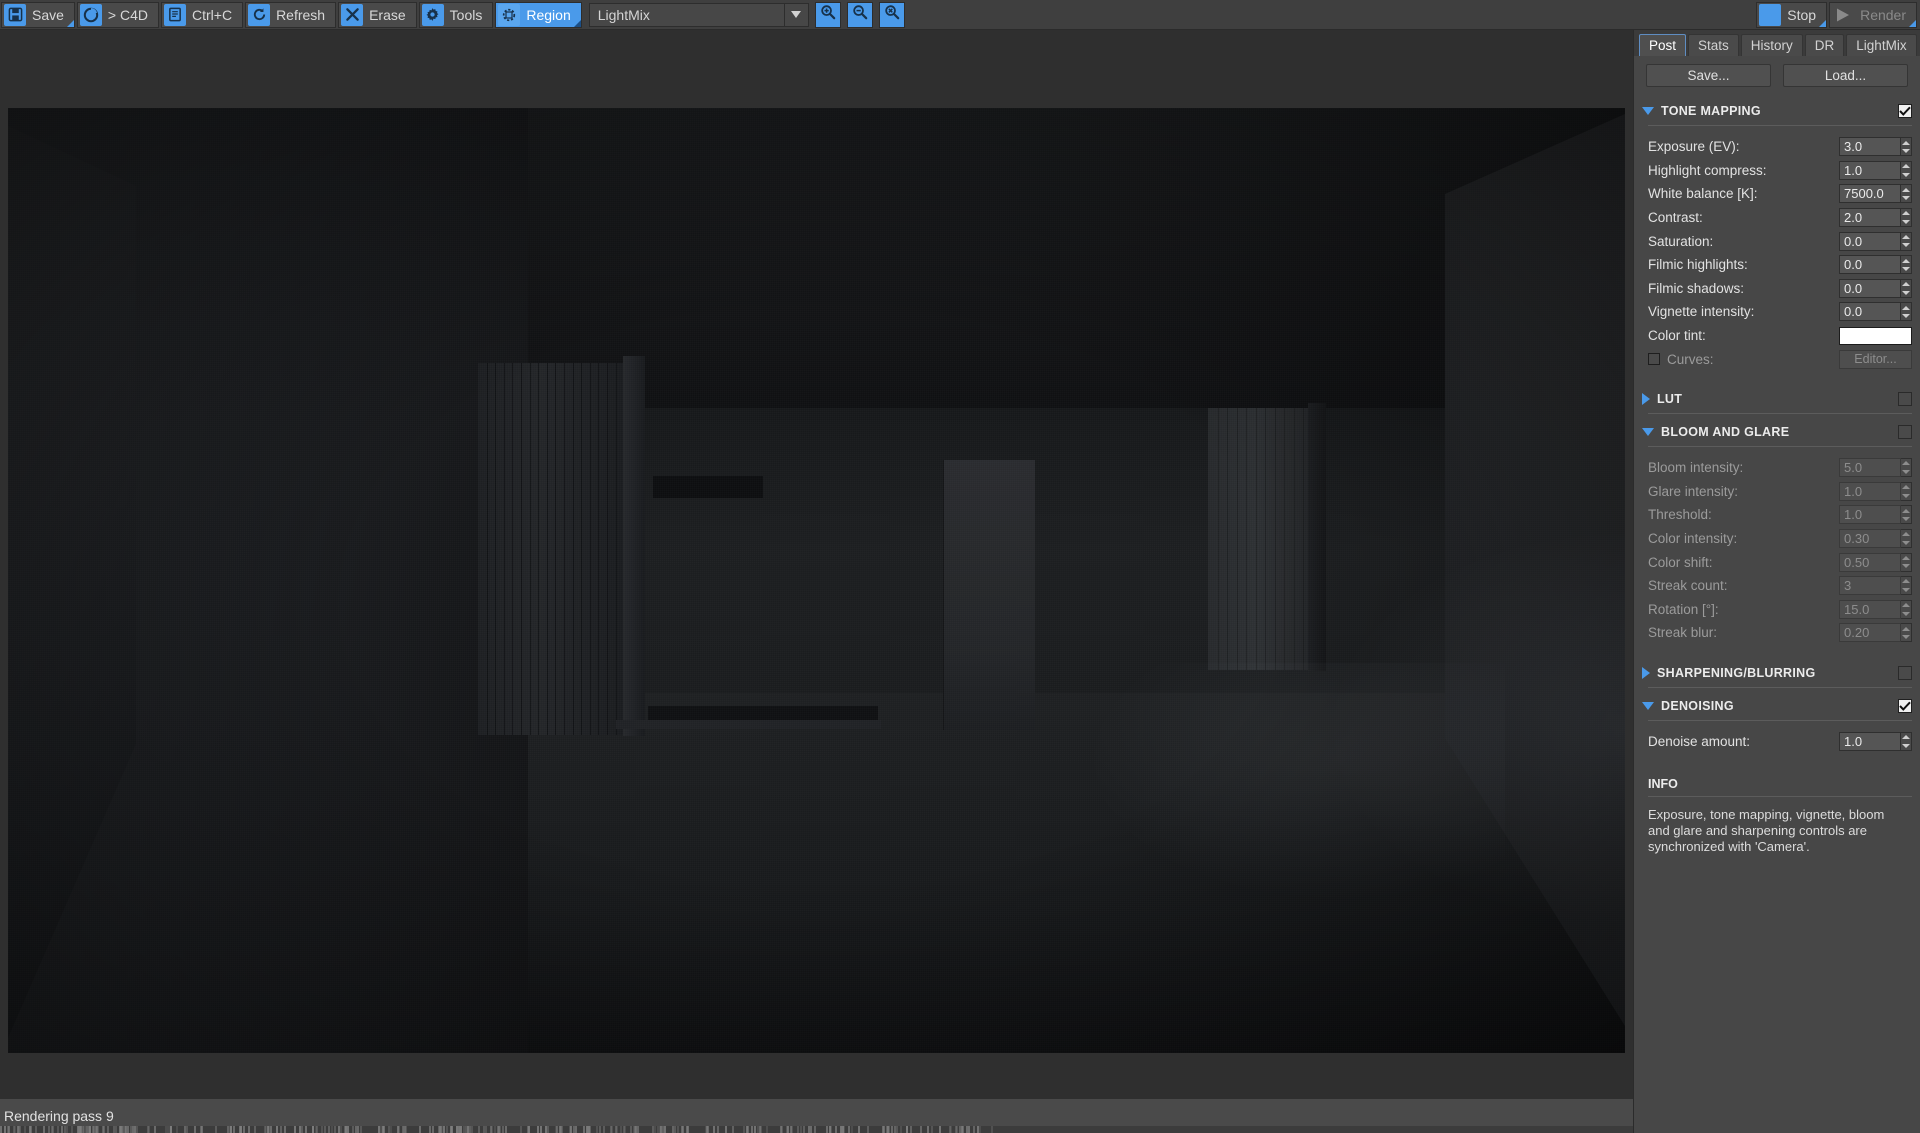 This screenshot has width=1920, height=1133. I want to click on white-balance-k-input: 7500.0, so click(1870, 194).